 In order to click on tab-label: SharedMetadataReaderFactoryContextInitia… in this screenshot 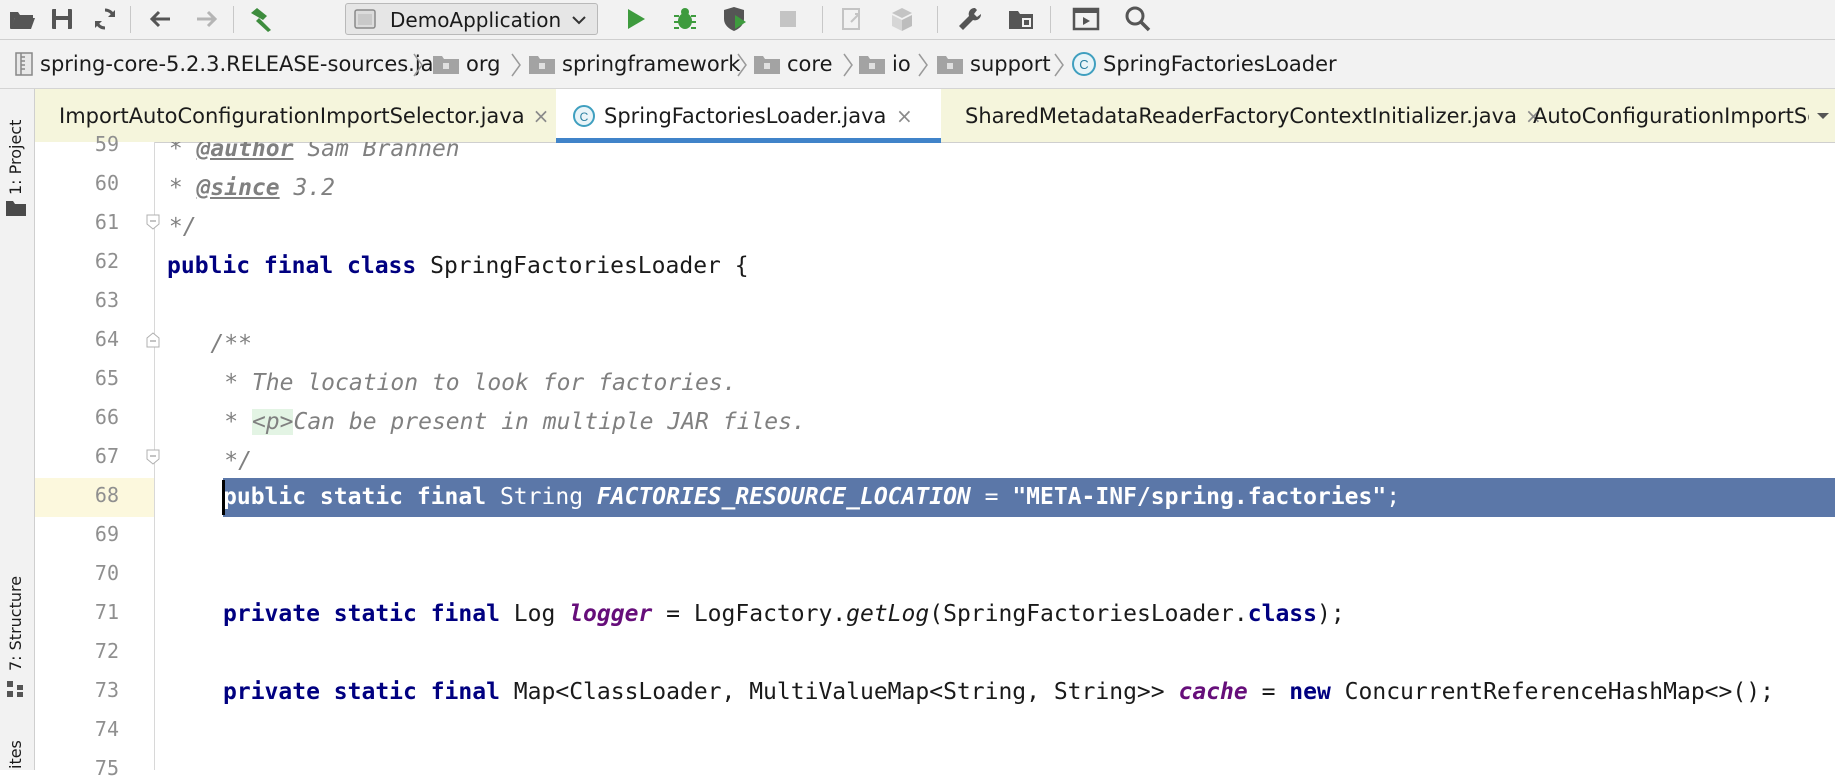, I will do `click(1241, 115)`.